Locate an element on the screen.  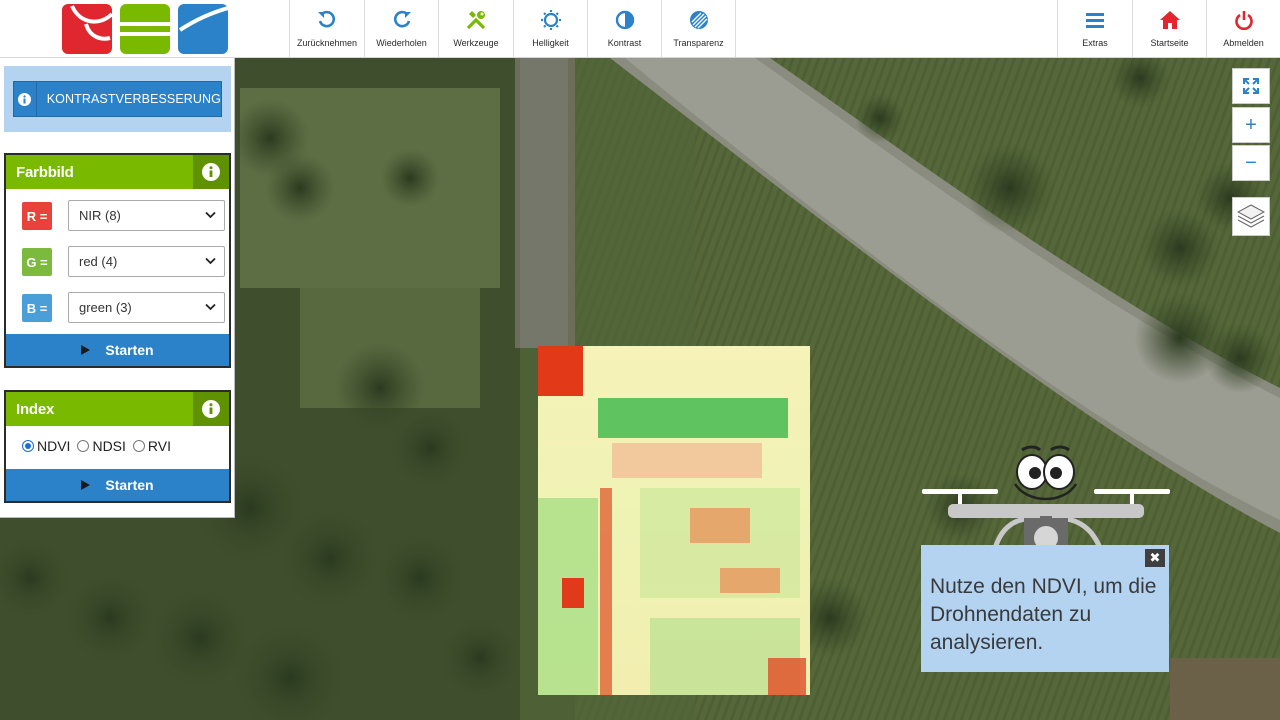
undo-button: Zurücknehmen is located at coordinates (326, 29).